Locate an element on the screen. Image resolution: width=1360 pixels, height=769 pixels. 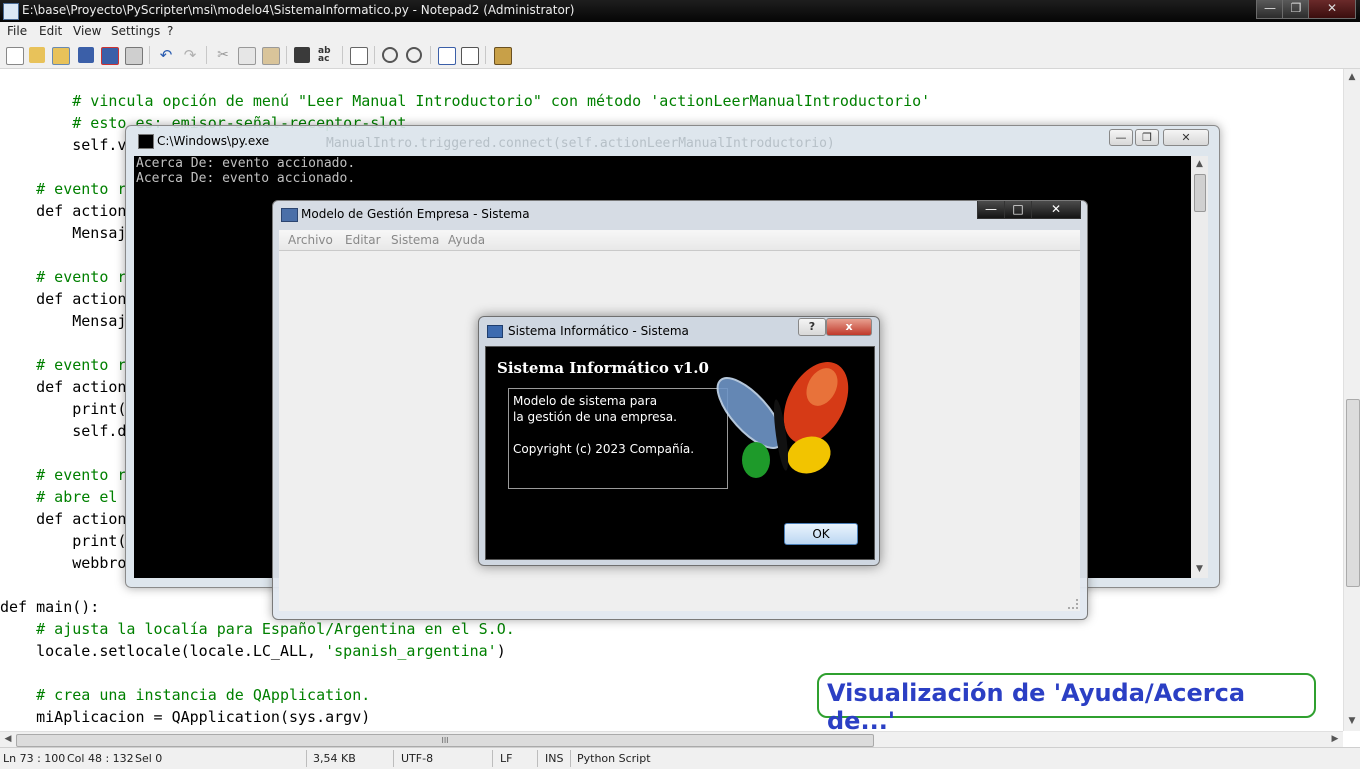
qt-window-title: Modelo de Gestión Empresa - Sistema is located at coordinates (415, 214).